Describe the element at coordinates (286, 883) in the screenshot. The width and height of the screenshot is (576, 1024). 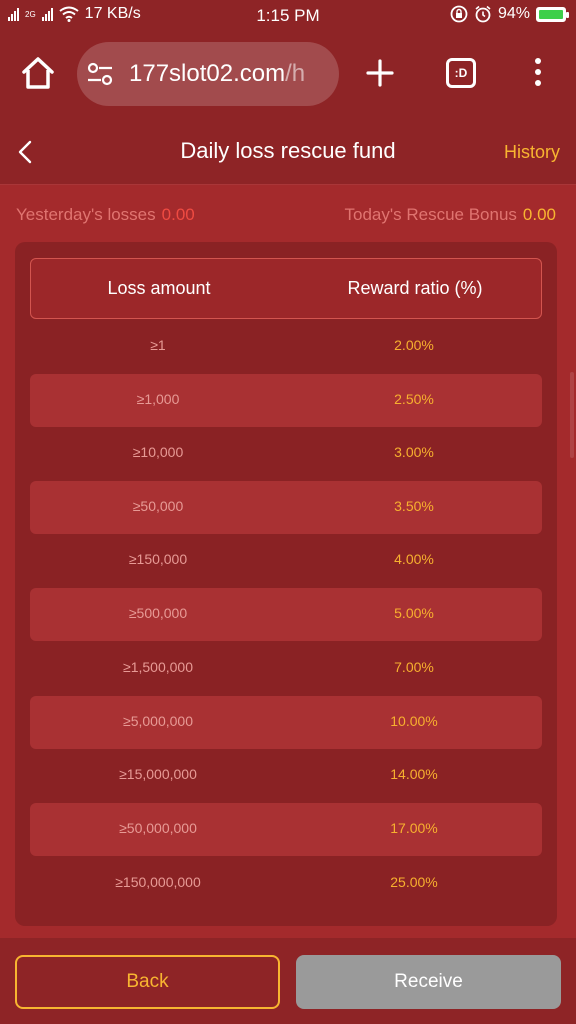
I see `table-row: ≥150,000,000 25.00%` at that location.